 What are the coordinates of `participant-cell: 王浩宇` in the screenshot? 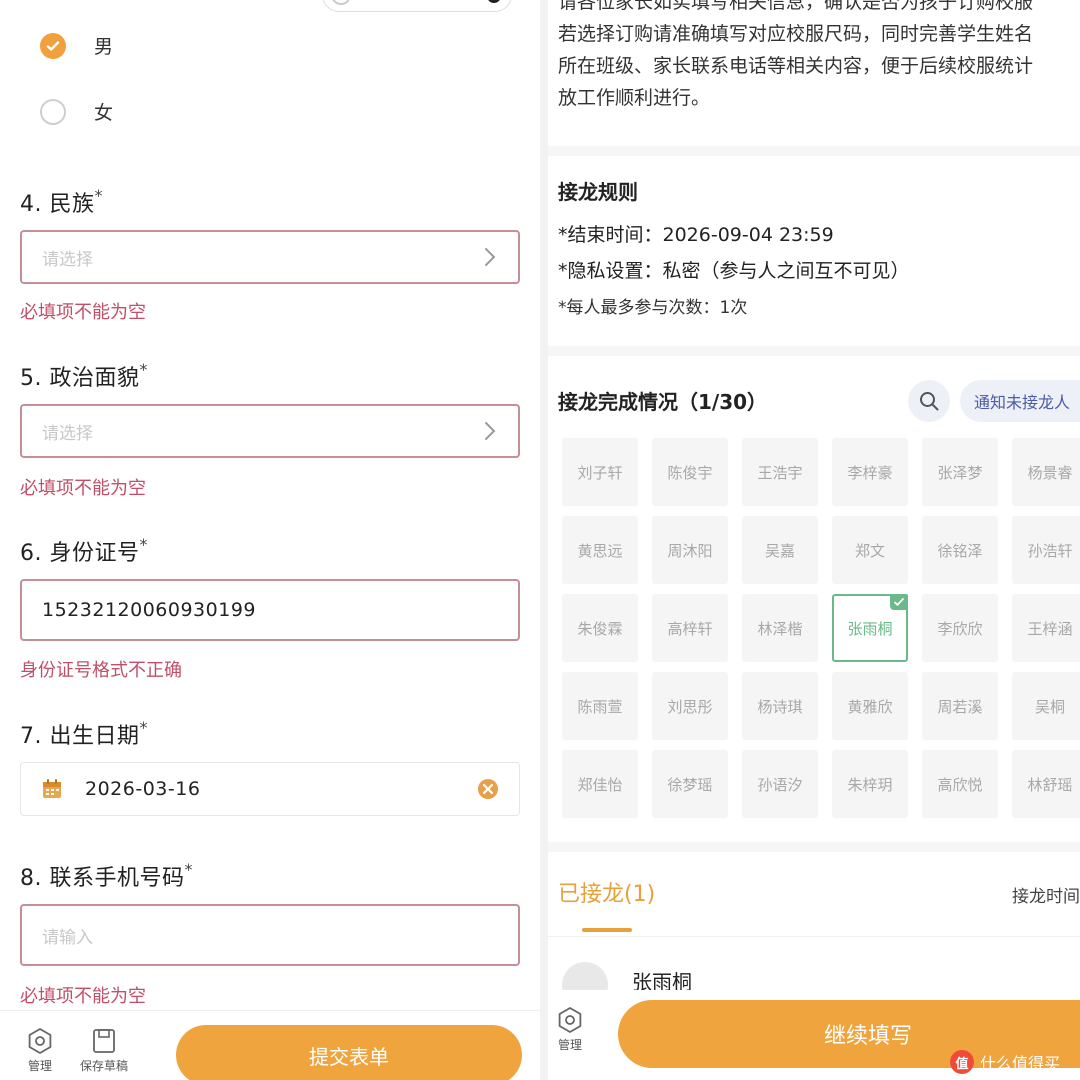 It's located at (780, 472).